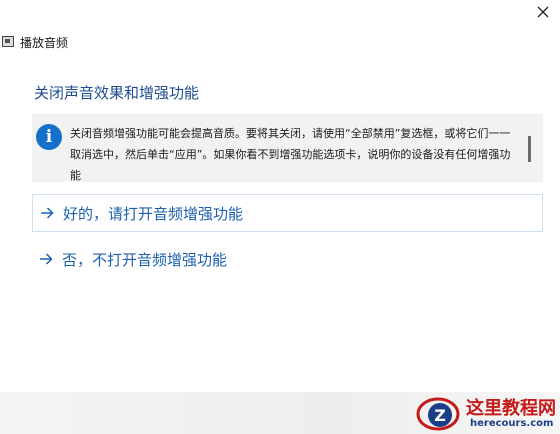 The height and width of the screenshot is (434, 560). Describe the element at coordinates (287, 213) in the screenshot. I see `option-enable-enhancements: 好的，请打开音频增强功能` at that location.